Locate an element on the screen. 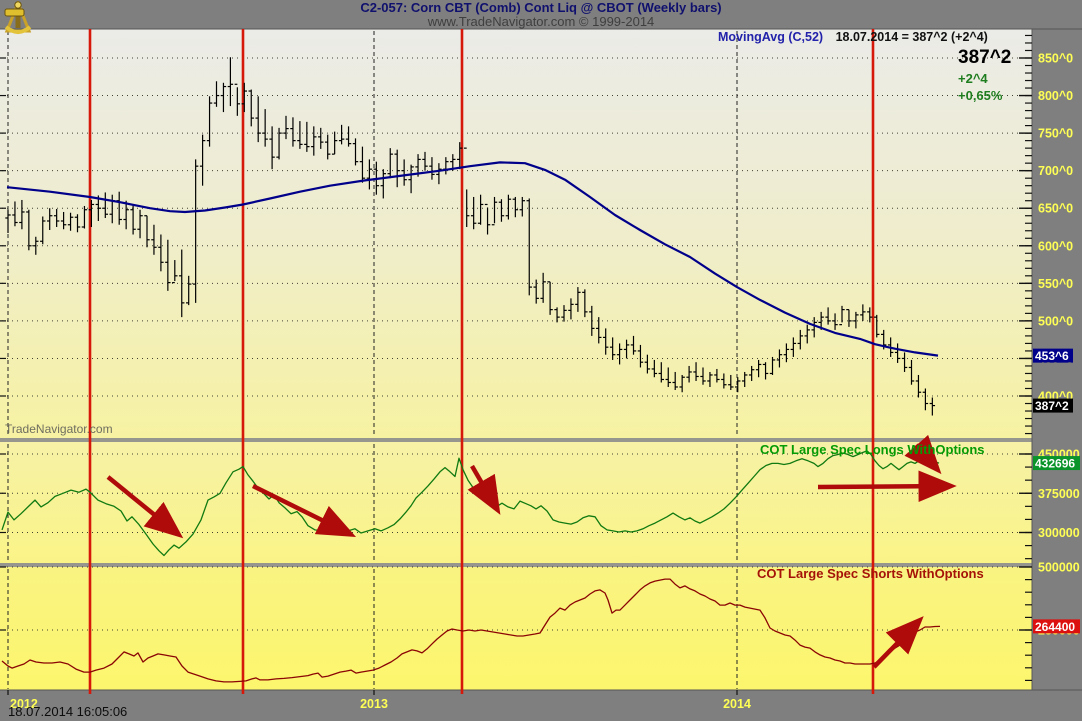 Image resolution: width=1082 pixels, height=721 pixels. cot_longs-axis-label: 375000 is located at coordinates (1059, 494).